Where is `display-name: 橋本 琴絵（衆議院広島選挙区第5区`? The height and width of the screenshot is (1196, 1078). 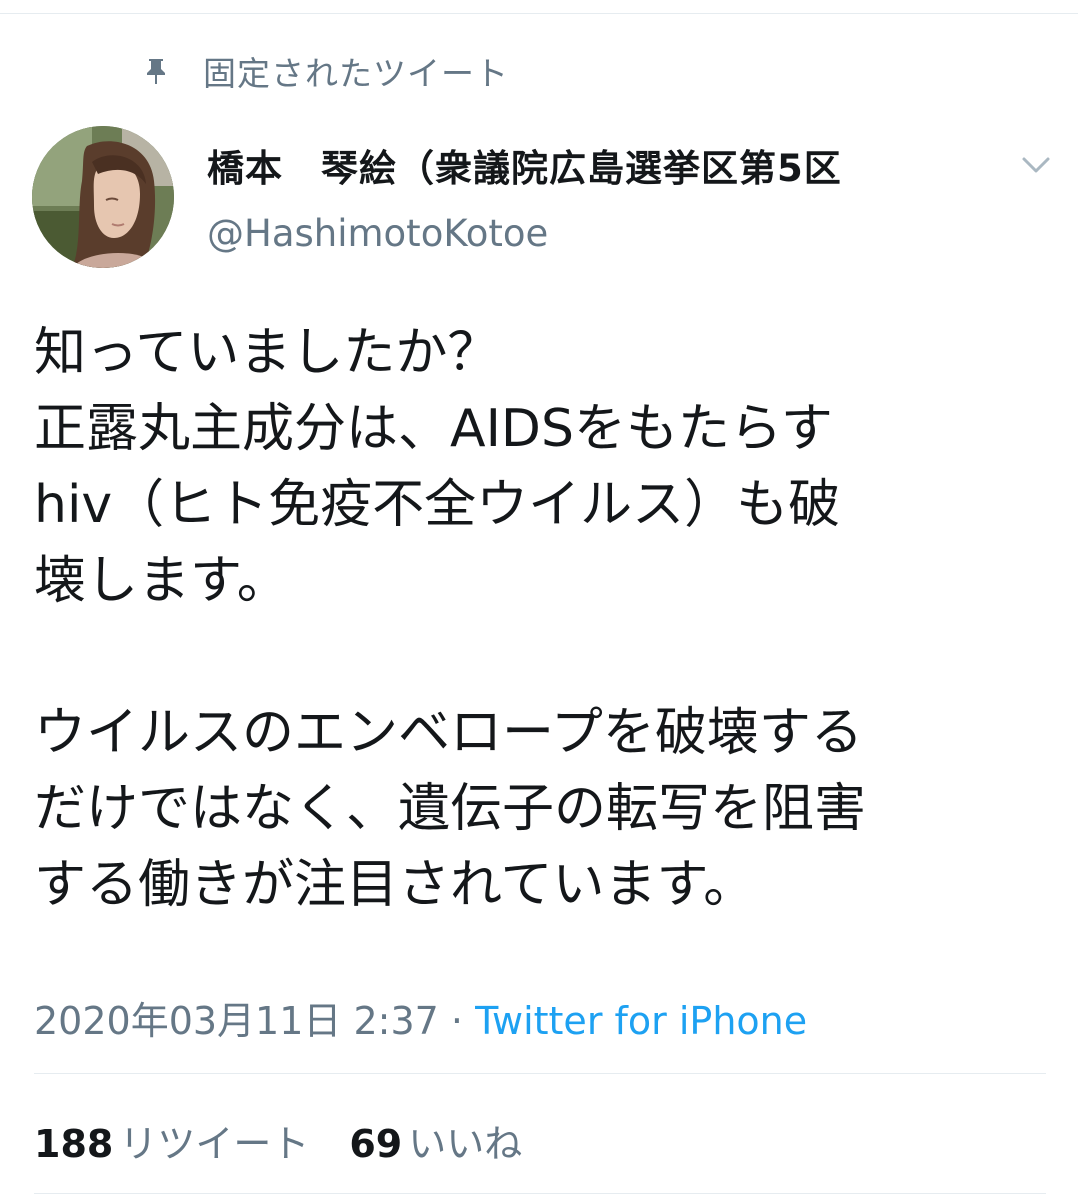
display-name: 橋本 琴絵（衆議院広島選挙区第5区 is located at coordinates (524, 165).